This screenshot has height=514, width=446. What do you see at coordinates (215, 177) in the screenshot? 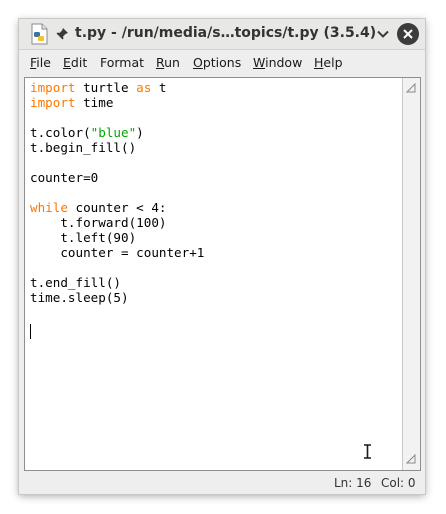
I see `code-line: counter=0` at bounding box center [215, 177].